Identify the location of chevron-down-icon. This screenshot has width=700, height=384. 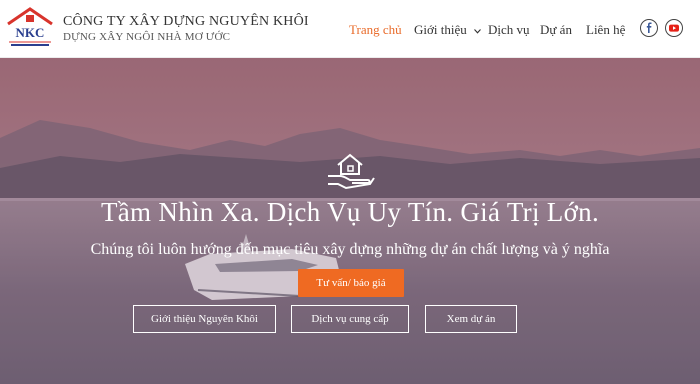
(477, 31).